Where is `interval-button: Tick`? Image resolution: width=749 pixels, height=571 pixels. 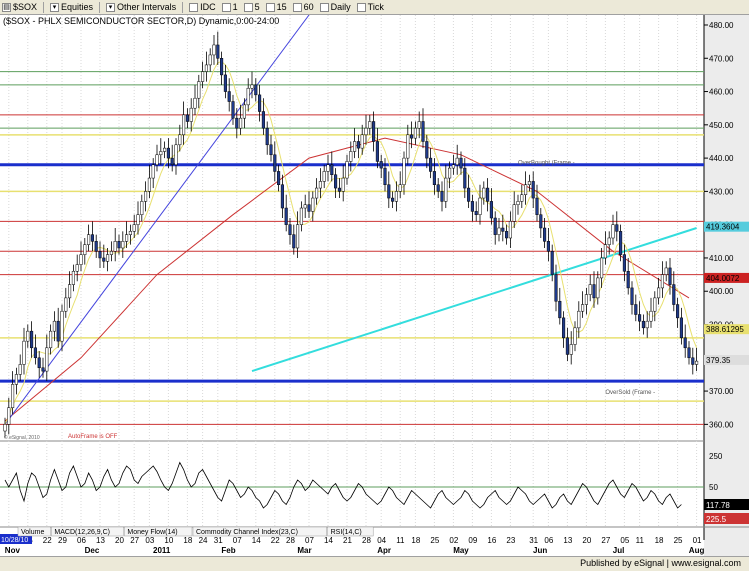 interval-button: Tick is located at coordinates (370, 7).